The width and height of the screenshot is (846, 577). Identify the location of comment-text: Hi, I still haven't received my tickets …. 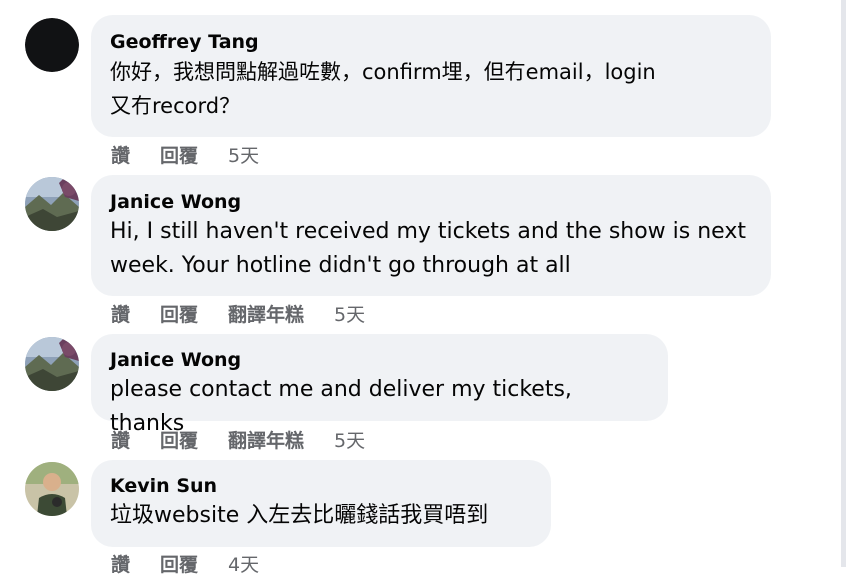
(428, 248).